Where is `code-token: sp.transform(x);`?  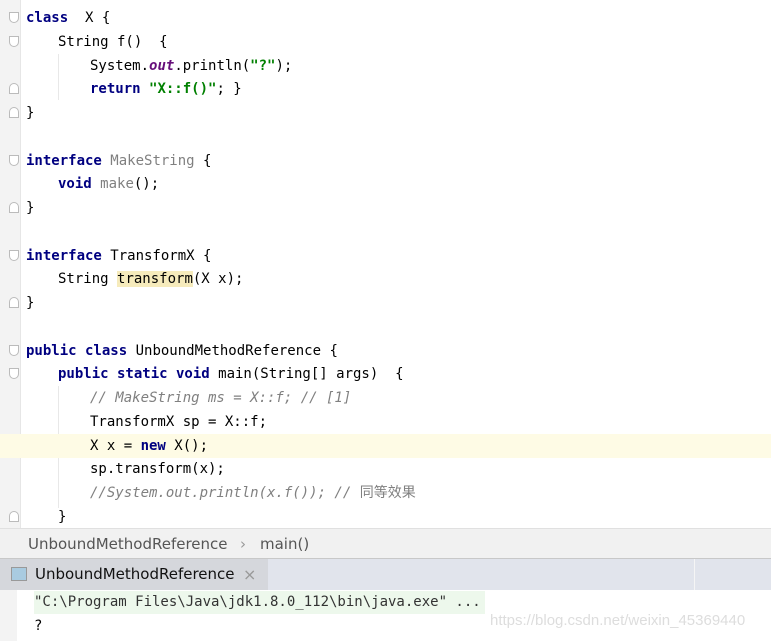 code-token: sp.transform(x); is located at coordinates (157, 469).